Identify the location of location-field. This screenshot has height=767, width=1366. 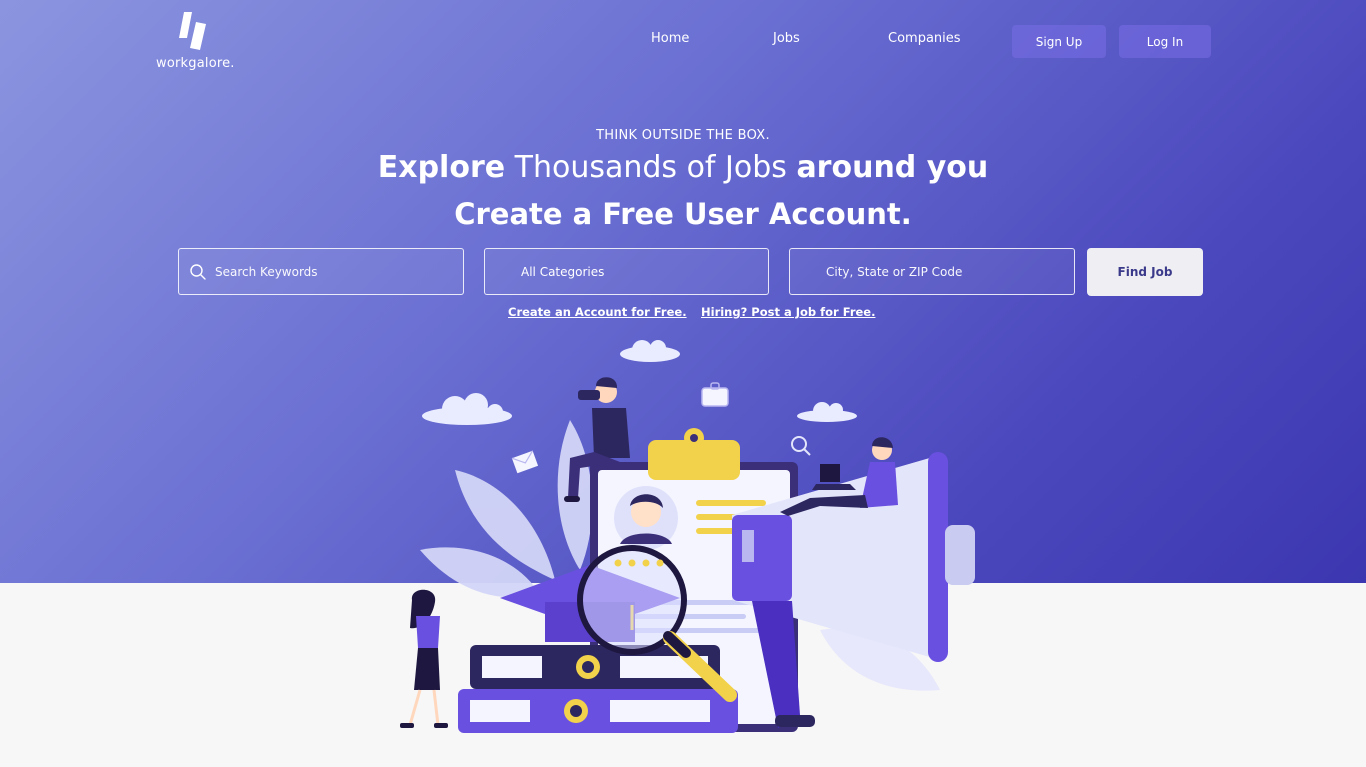
(932, 271).